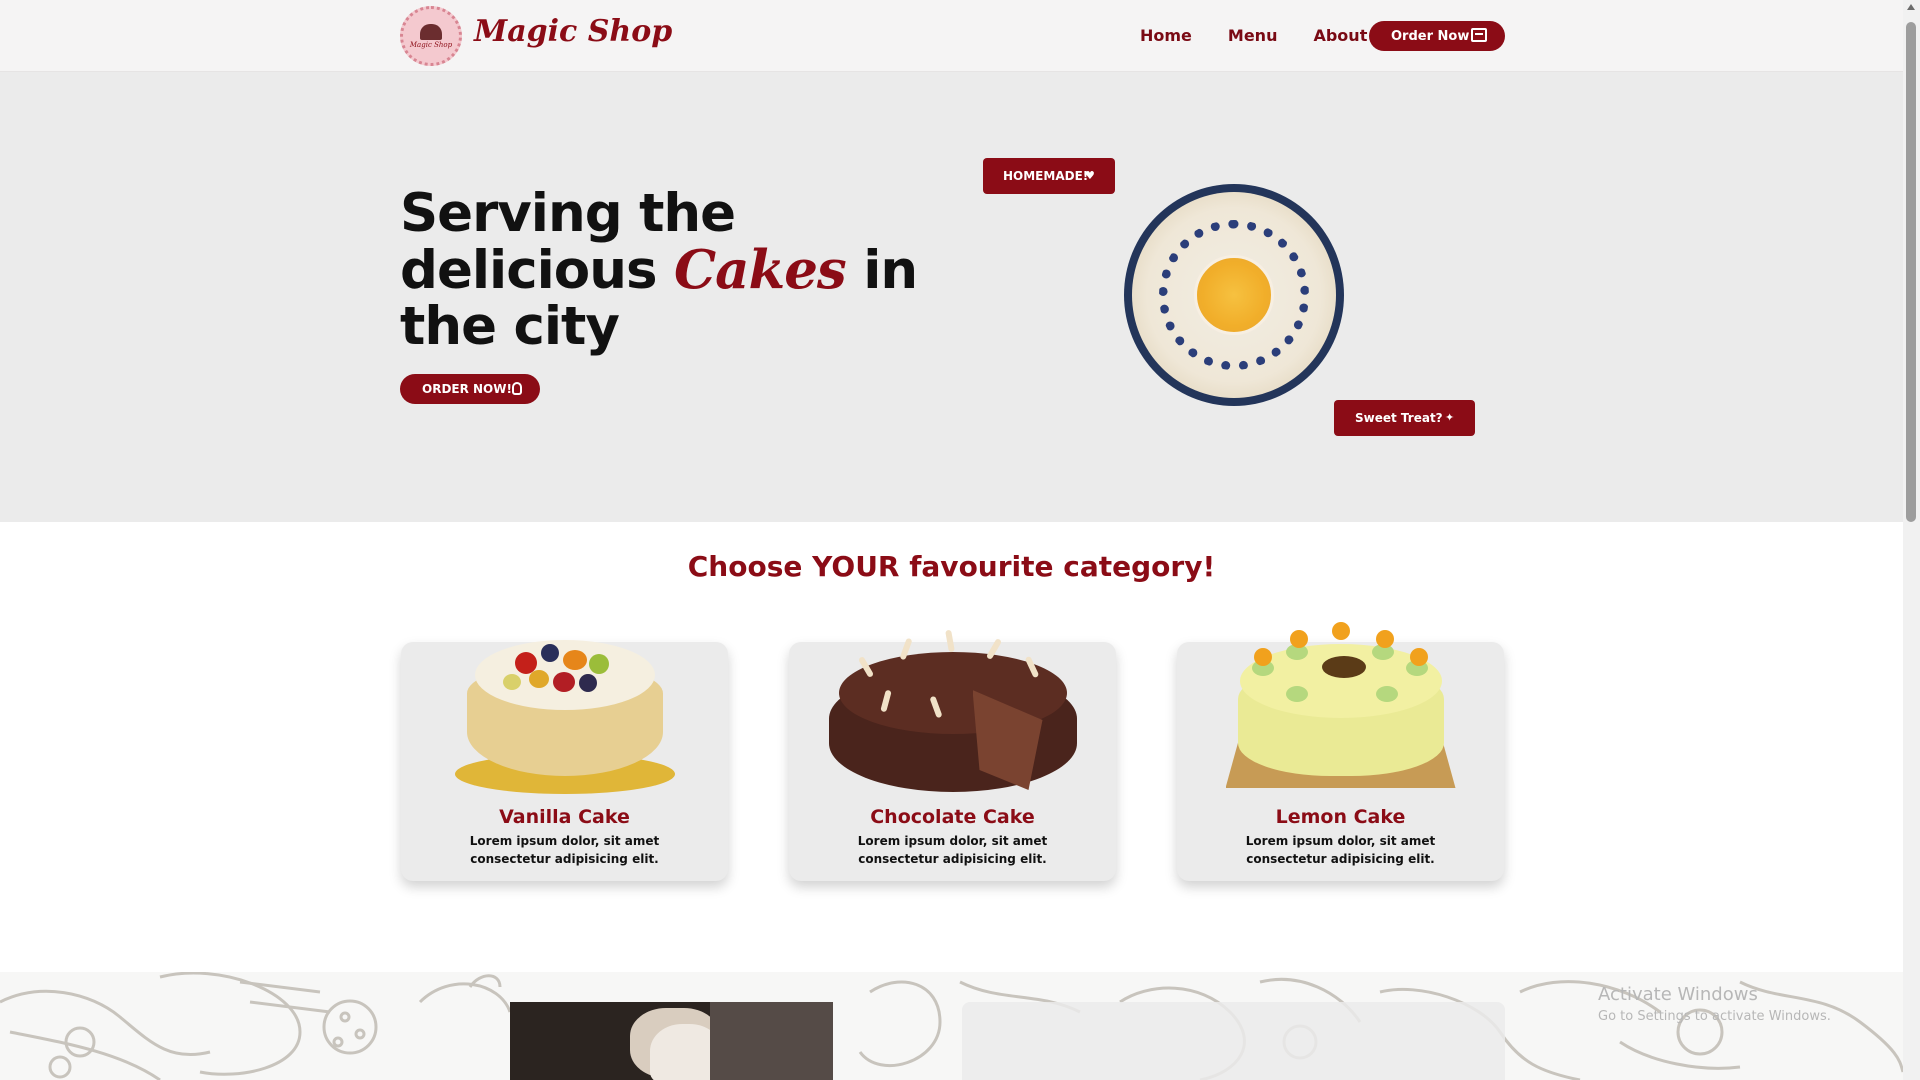 This screenshot has width=1920, height=1080. I want to click on calendar-icon, so click(1479, 35).